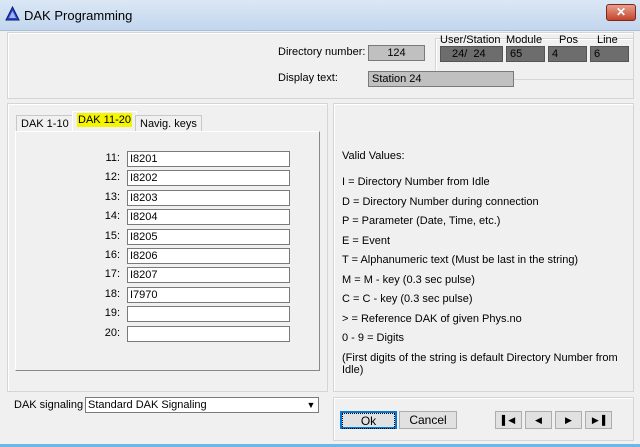 This screenshot has width=640, height=447. I want to click on valid-values-line: > = Reference DAK of given Phys.no, so click(432, 318).